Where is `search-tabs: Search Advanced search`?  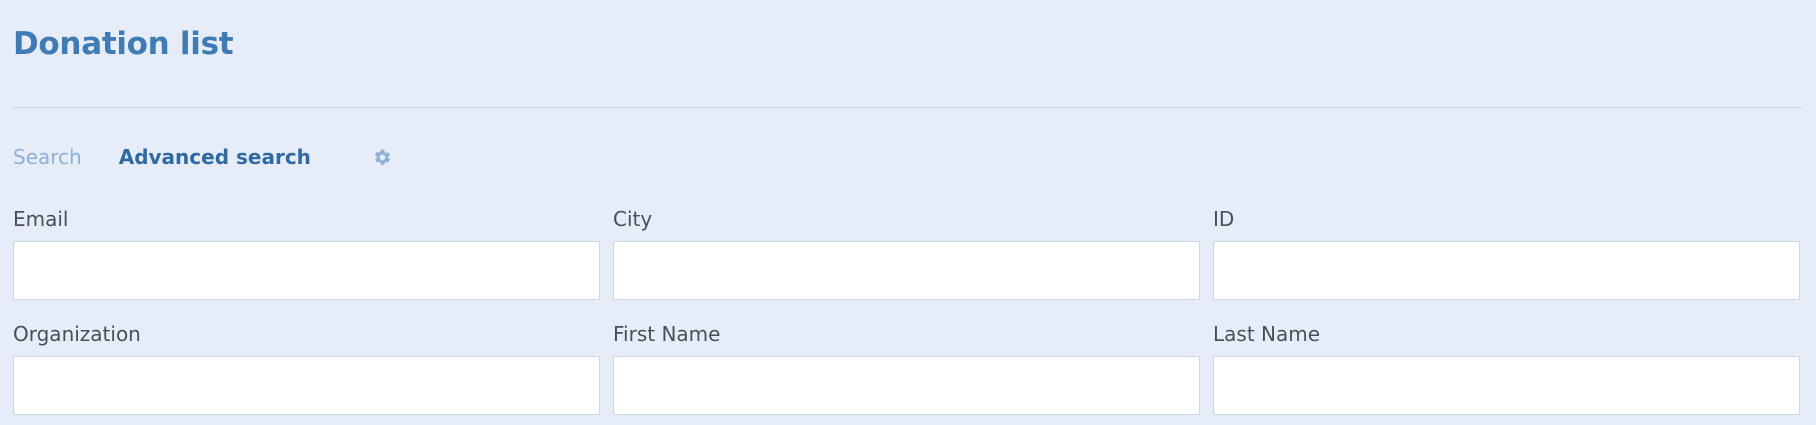 search-tabs: Search Advanced search is located at coordinates (203, 157).